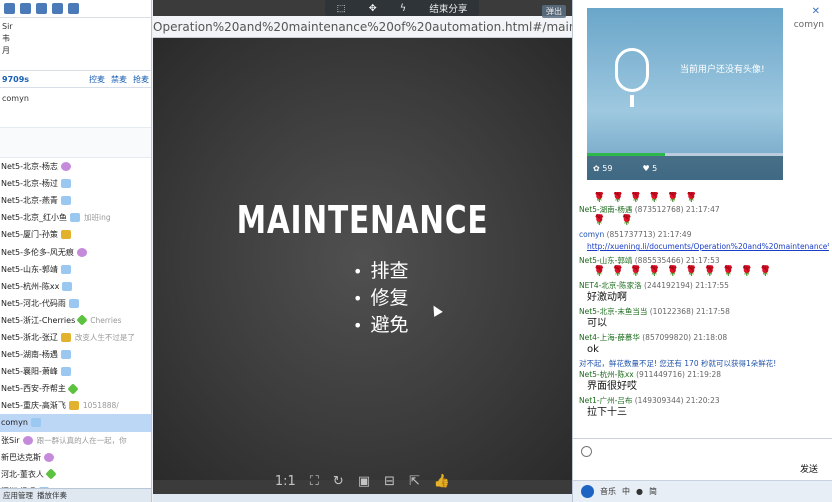  What do you see at coordinates (141, 79) in the screenshot?
I see `grab-mic-button: 抢麦` at bounding box center [141, 79].